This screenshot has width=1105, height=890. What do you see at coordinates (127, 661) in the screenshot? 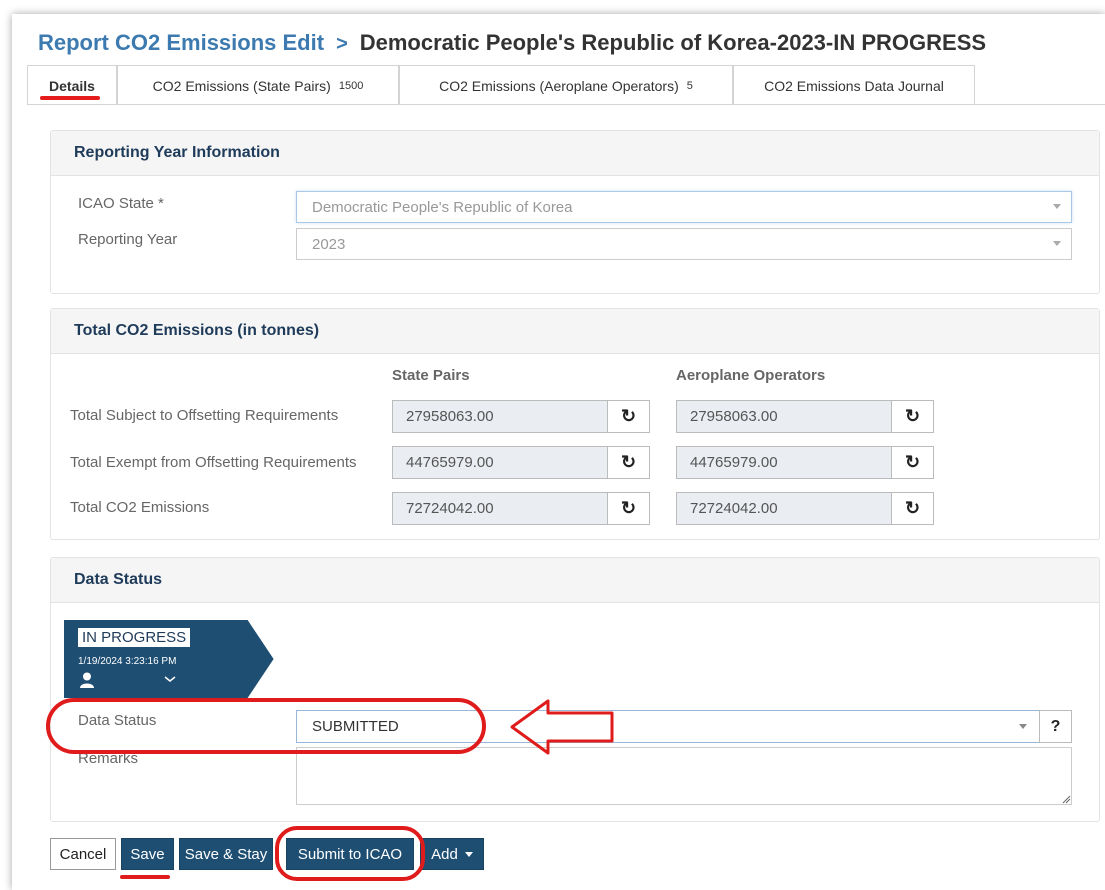
I see `status-timestamp: 1/19/2024 3:23:16 PM` at bounding box center [127, 661].